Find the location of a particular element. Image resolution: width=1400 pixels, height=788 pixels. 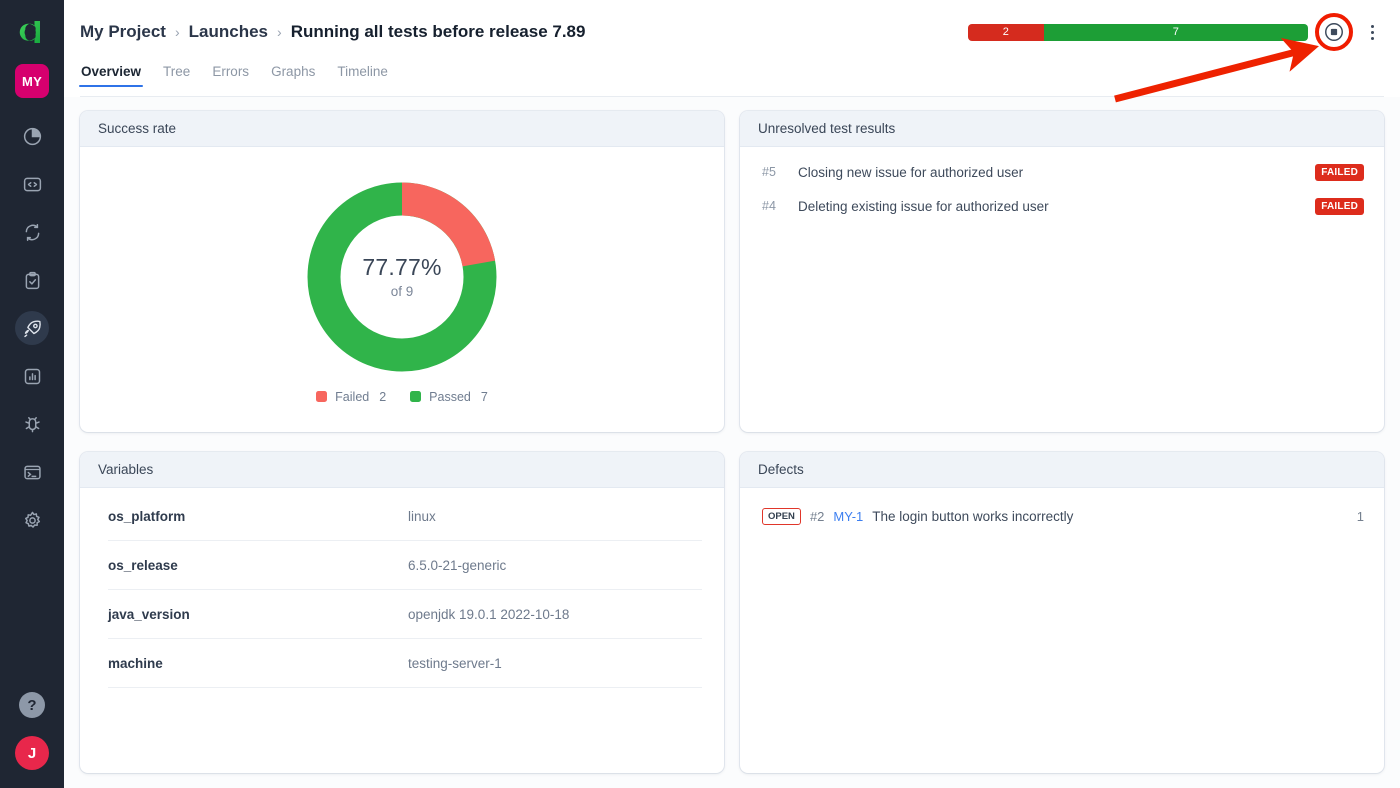

sidebar-item-launches is located at coordinates (32, 328).